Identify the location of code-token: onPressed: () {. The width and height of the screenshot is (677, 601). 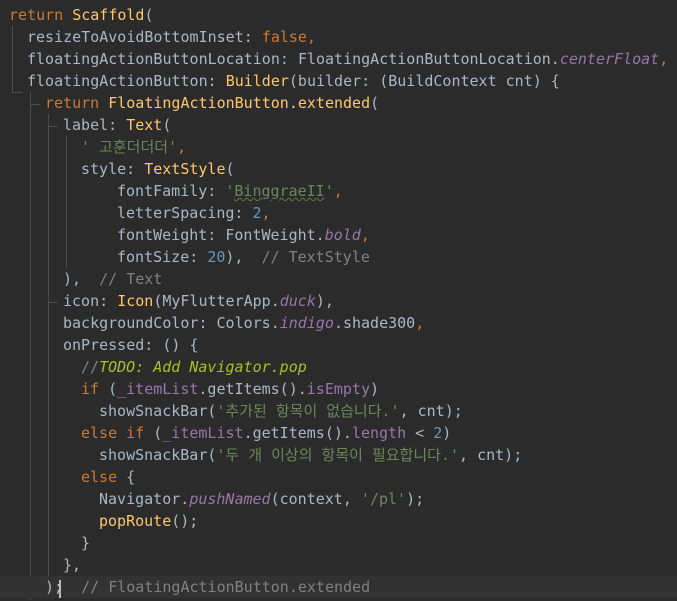
(131, 345).